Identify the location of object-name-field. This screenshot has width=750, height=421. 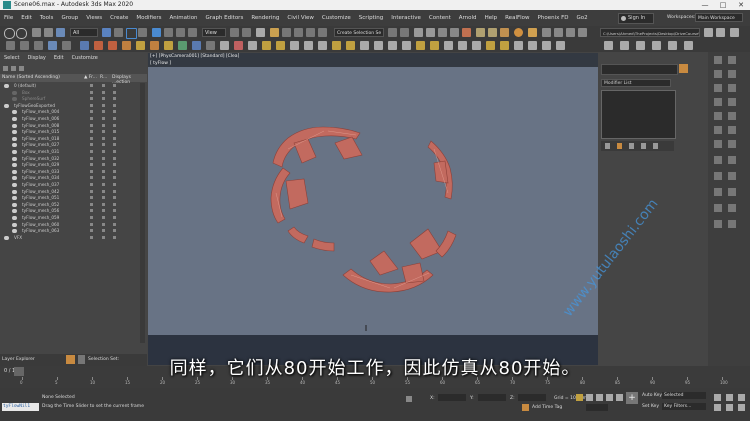
(639, 69).